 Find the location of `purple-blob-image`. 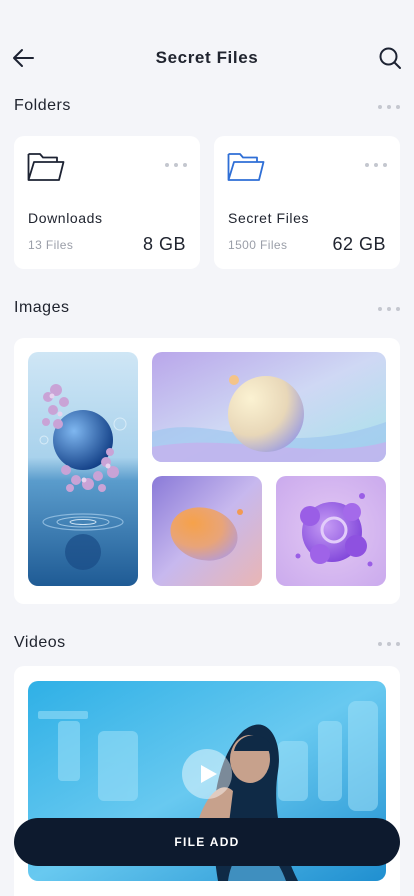

purple-blob-image is located at coordinates (331, 531).